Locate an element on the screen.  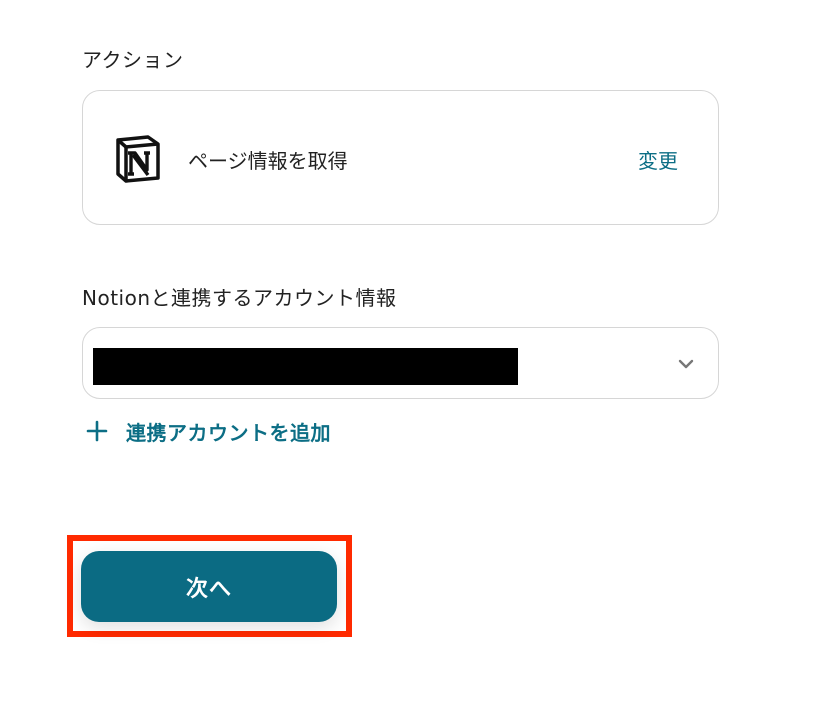
action-title: ページ情報を取得 is located at coordinates (268, 161).